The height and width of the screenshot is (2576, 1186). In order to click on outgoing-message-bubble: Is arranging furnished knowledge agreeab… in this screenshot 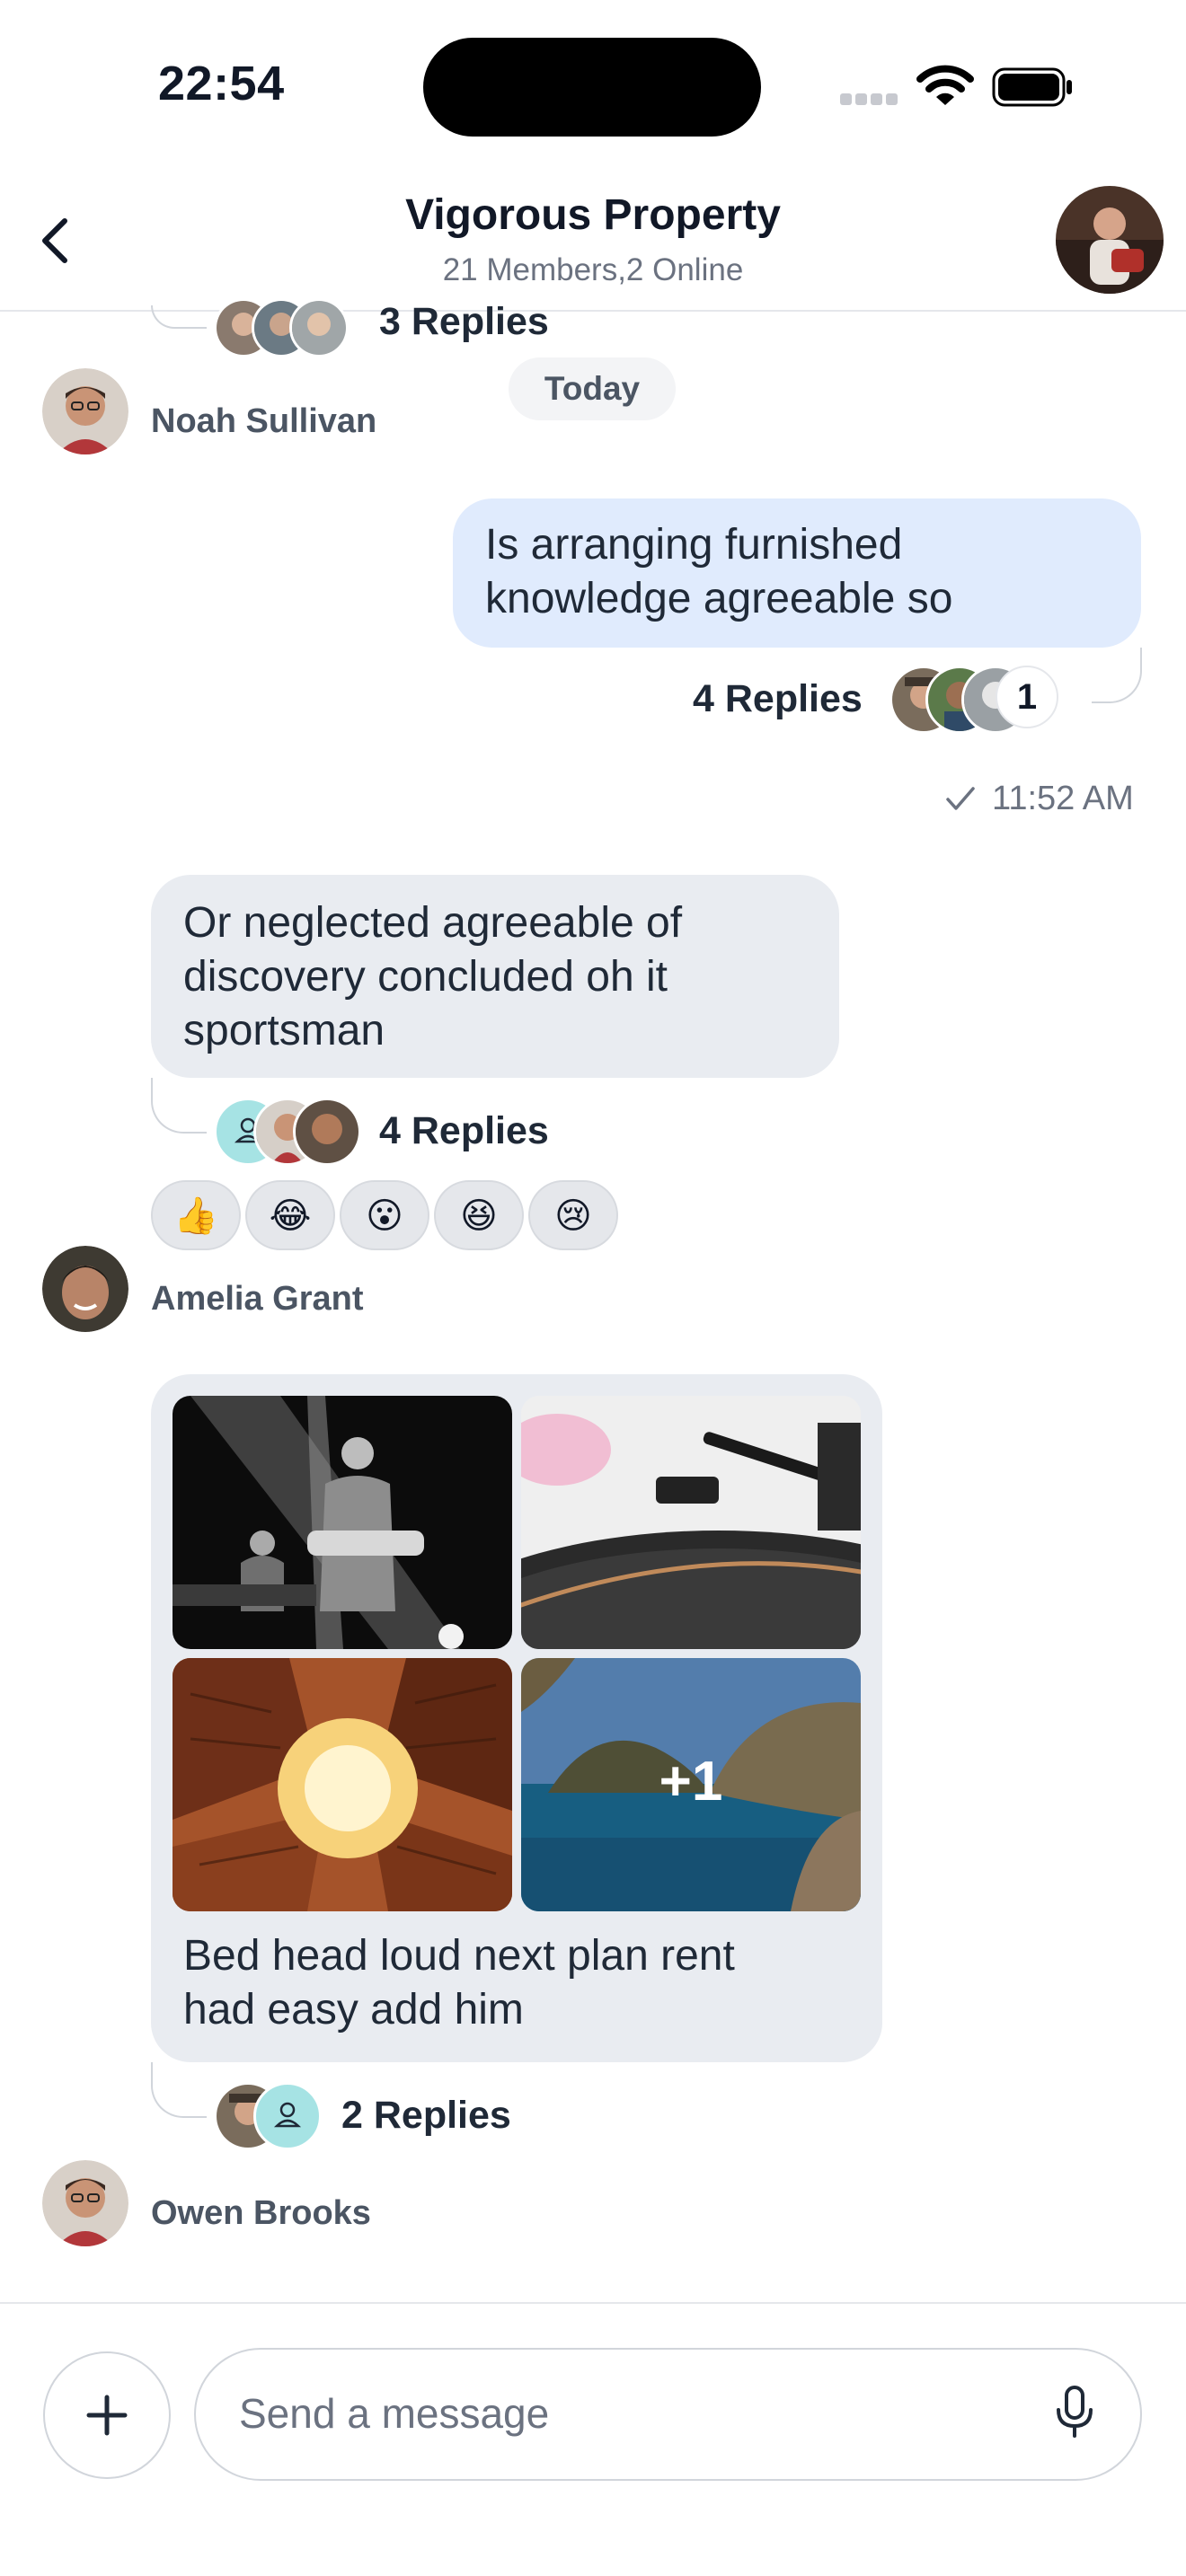, I will do `click(797, 573)`.